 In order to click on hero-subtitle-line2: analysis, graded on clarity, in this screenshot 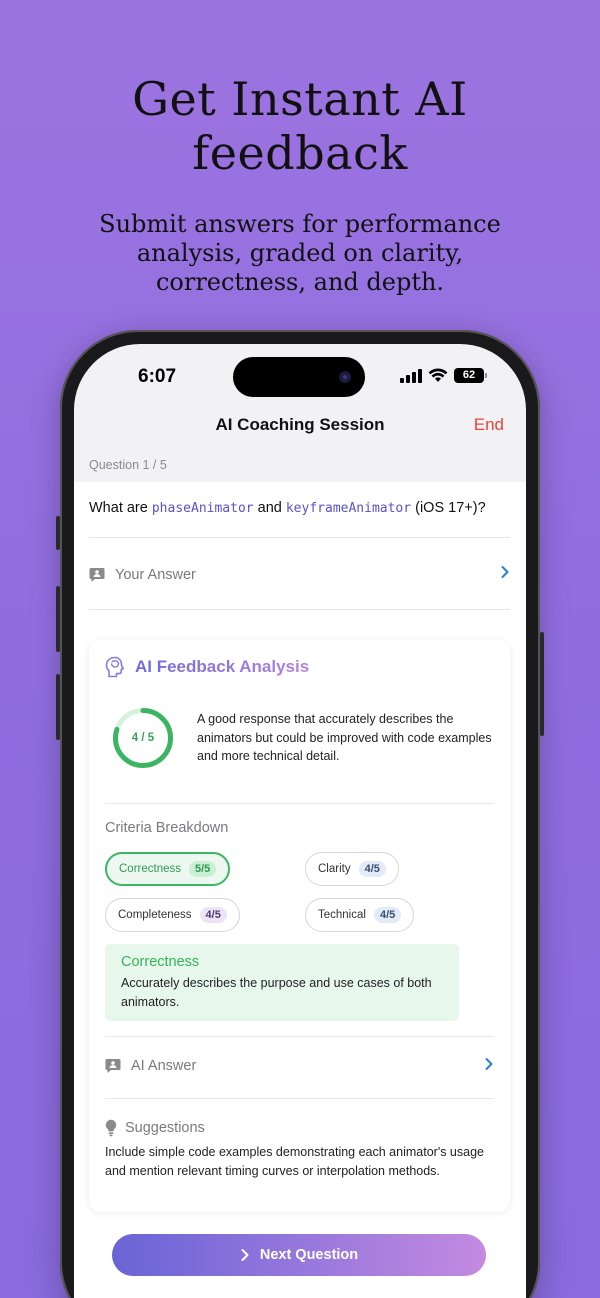, I will do `click(300, 253)`.